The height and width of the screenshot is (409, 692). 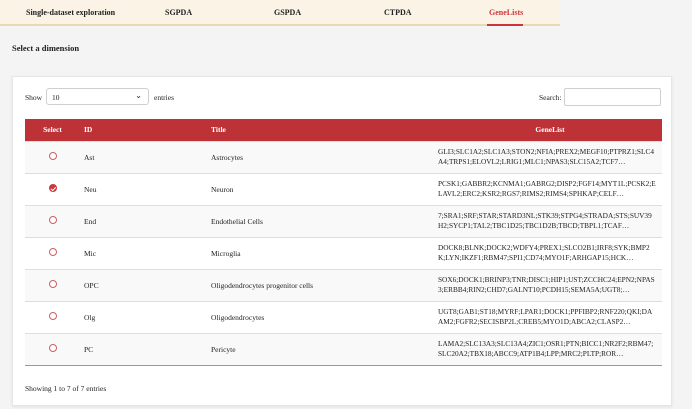 I want to click on row-id: PC, so click(x=143, y=349).